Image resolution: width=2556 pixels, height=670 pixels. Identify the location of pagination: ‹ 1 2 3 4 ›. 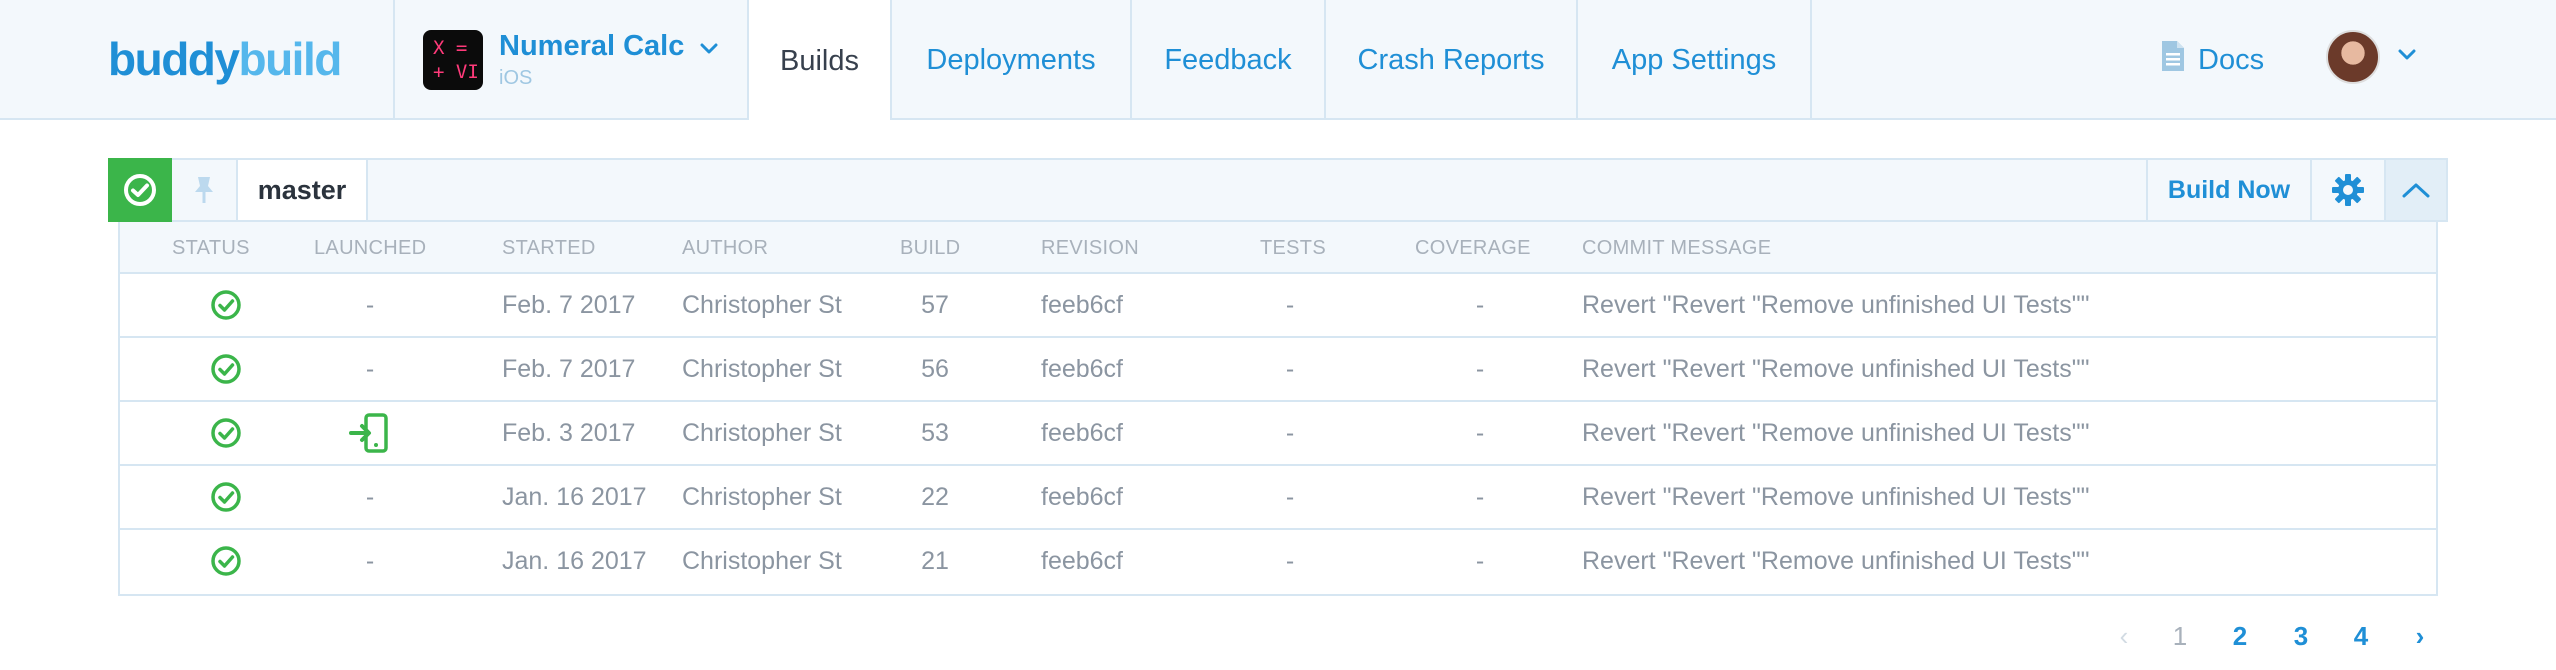
(1278, 636).